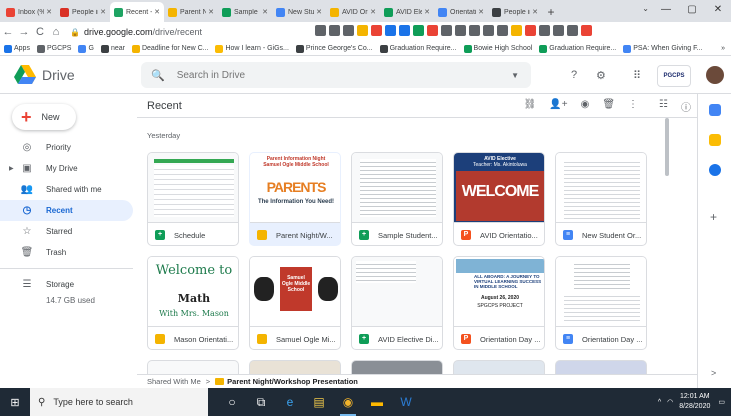  What do you see at coordinates (723, 48) in the screenshot?
I see `bookmarks-more-button: »` at bounding box center [723, 48].